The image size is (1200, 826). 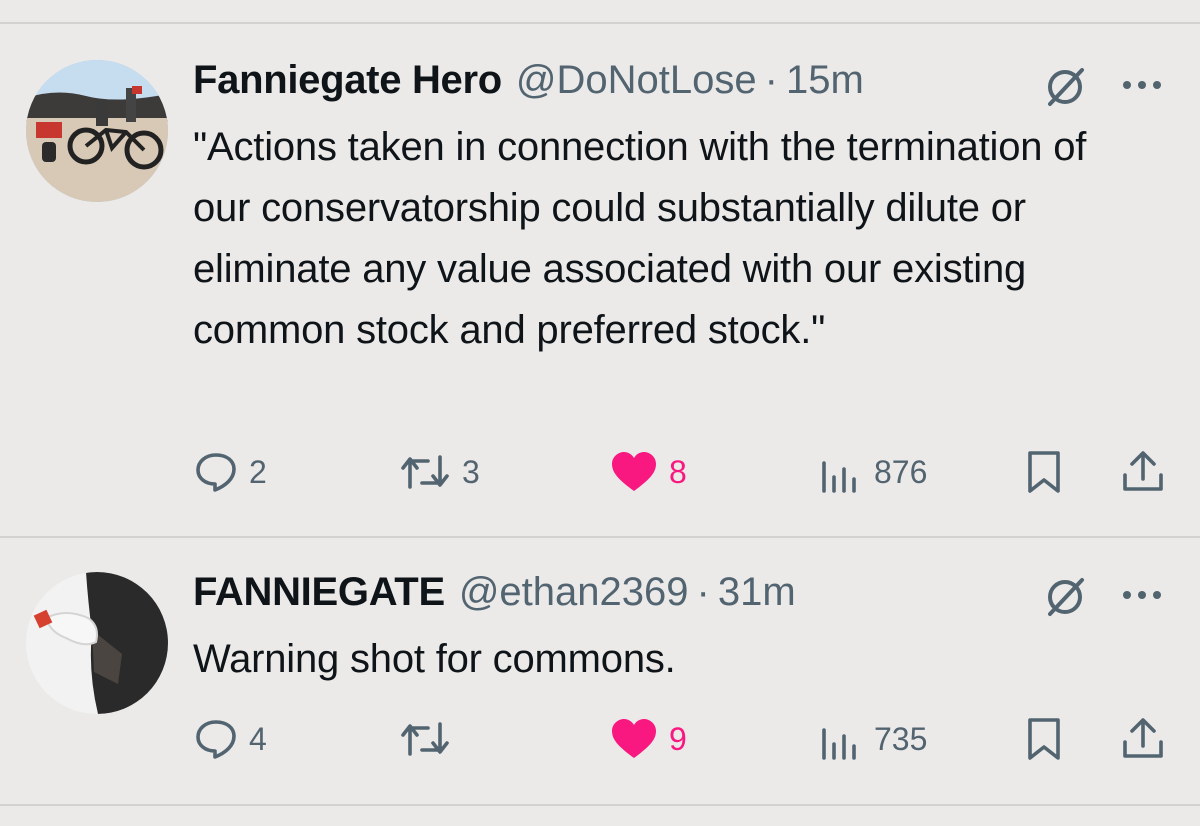 I want to click on reply-button: 4, so click(x=230, y=739).